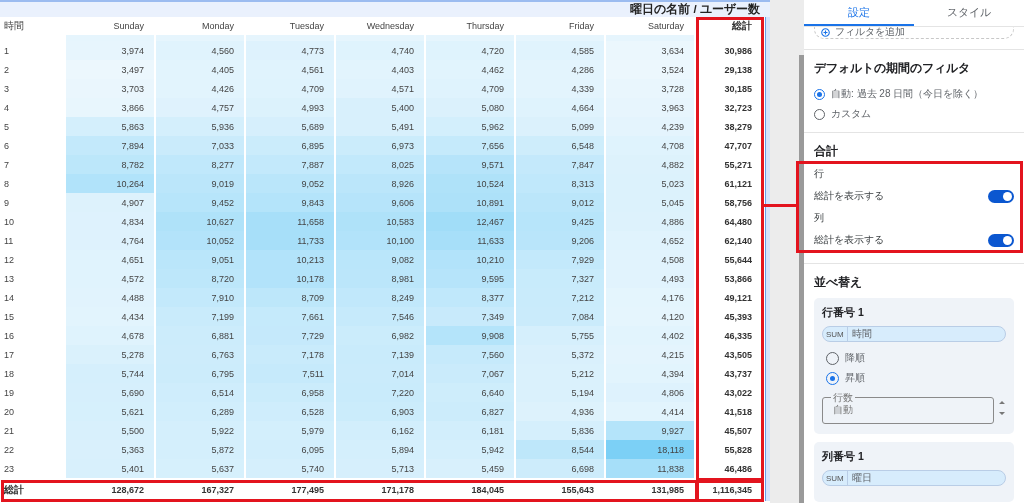  What do you see at coordinates (819, 218) in the screenshot?
I see `group-heading: 列` at bounding box center [819, 218].